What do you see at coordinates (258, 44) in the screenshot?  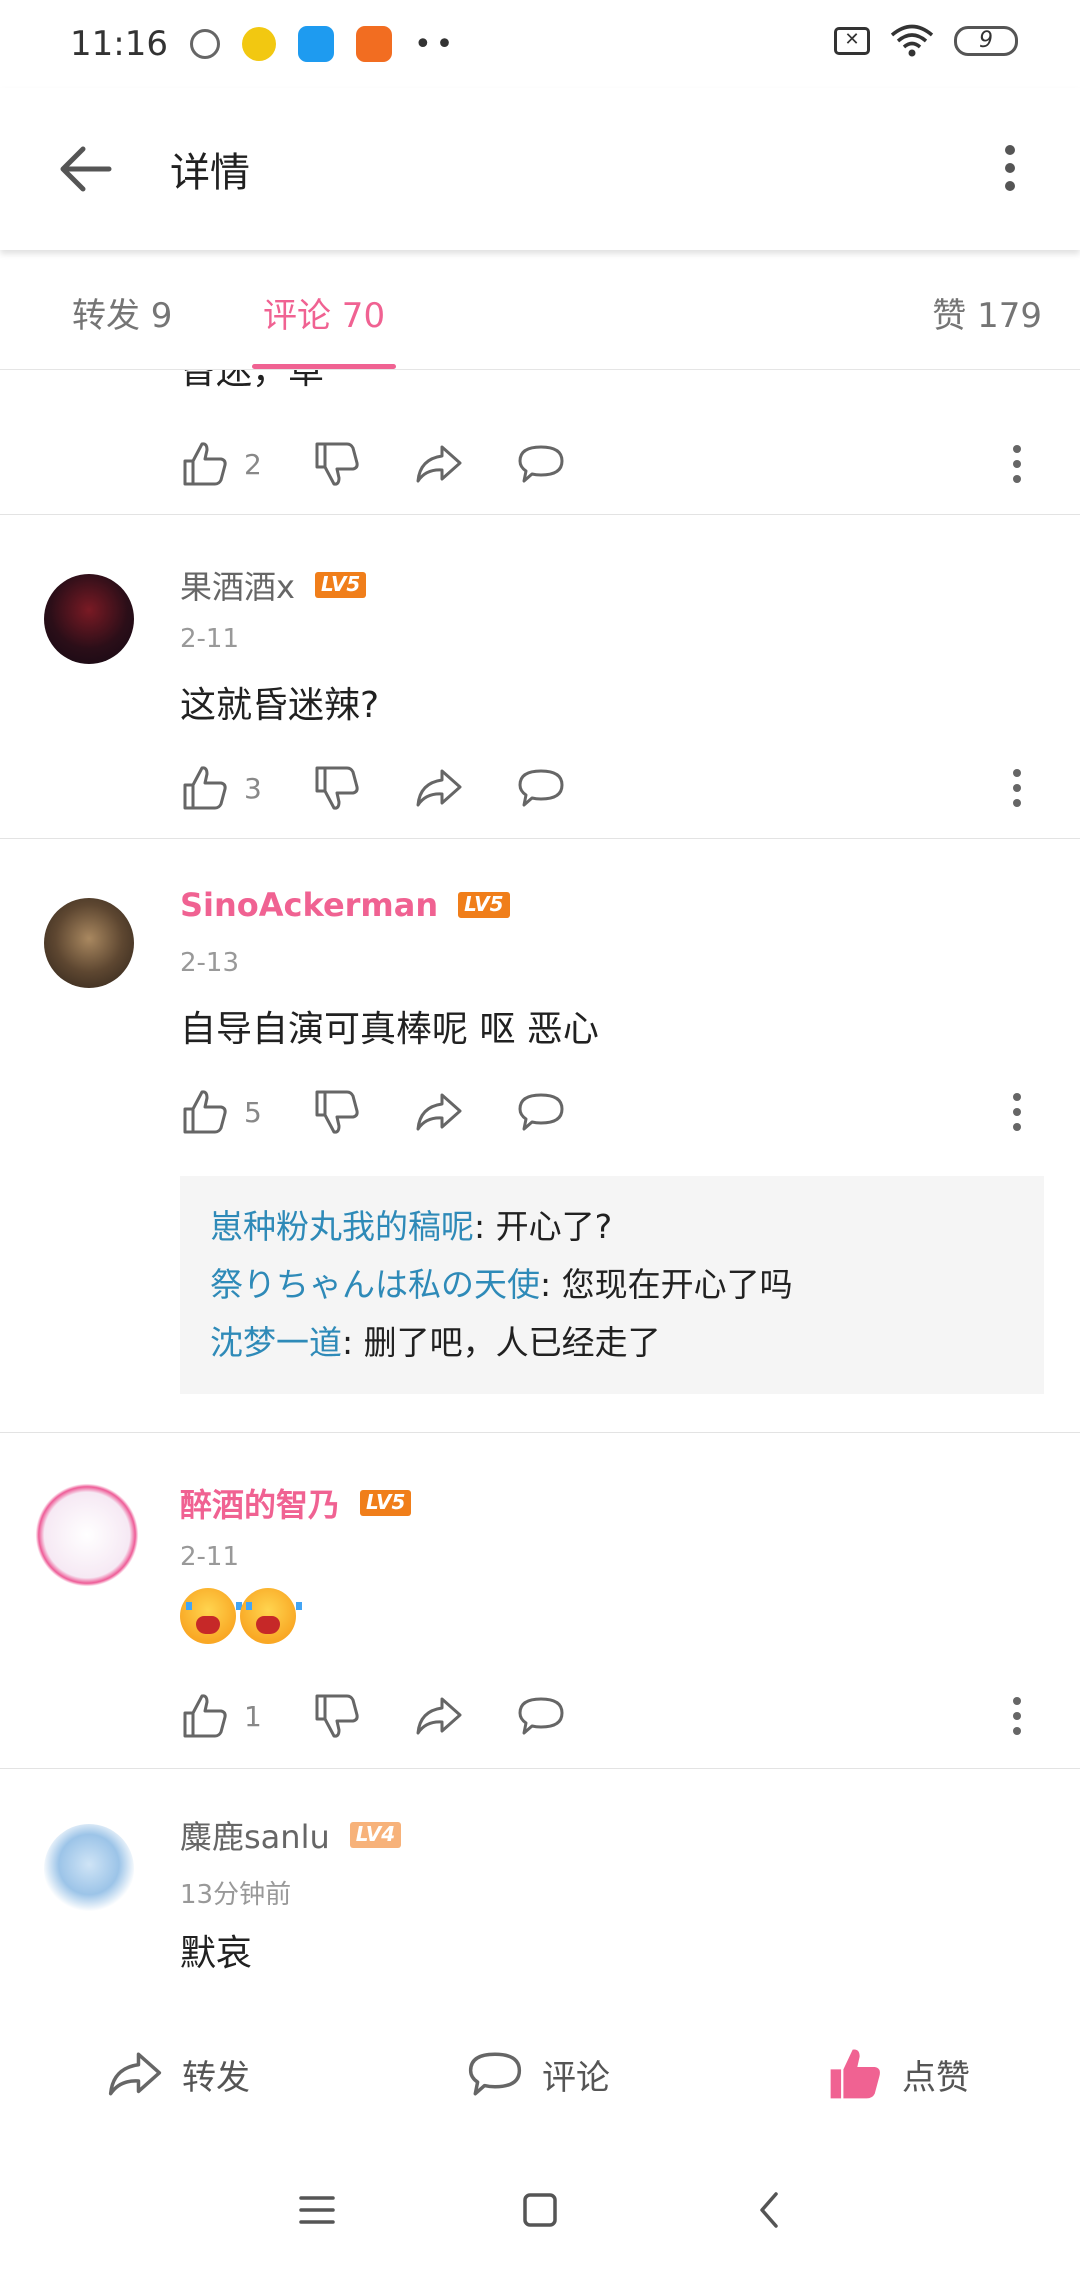 I see `qq-music-icon` at bounding box center [258, 44].